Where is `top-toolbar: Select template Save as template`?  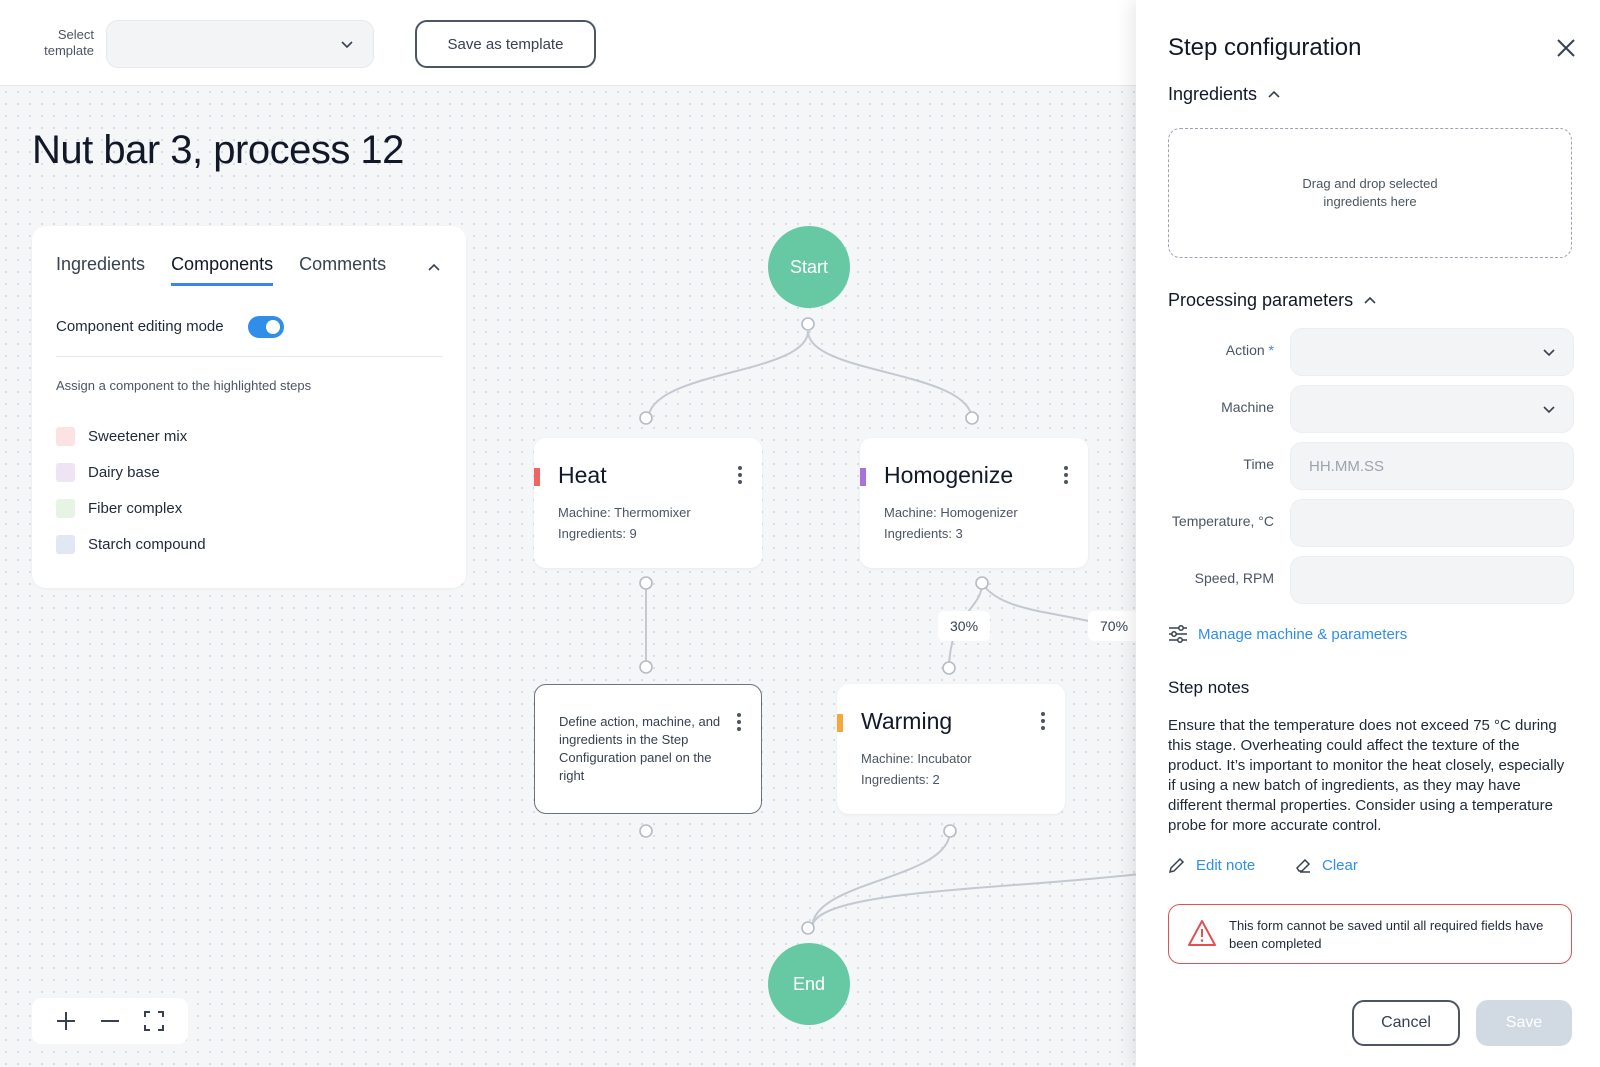 top-toolbar: Select template Save as template is located at coordinates (570, 43).